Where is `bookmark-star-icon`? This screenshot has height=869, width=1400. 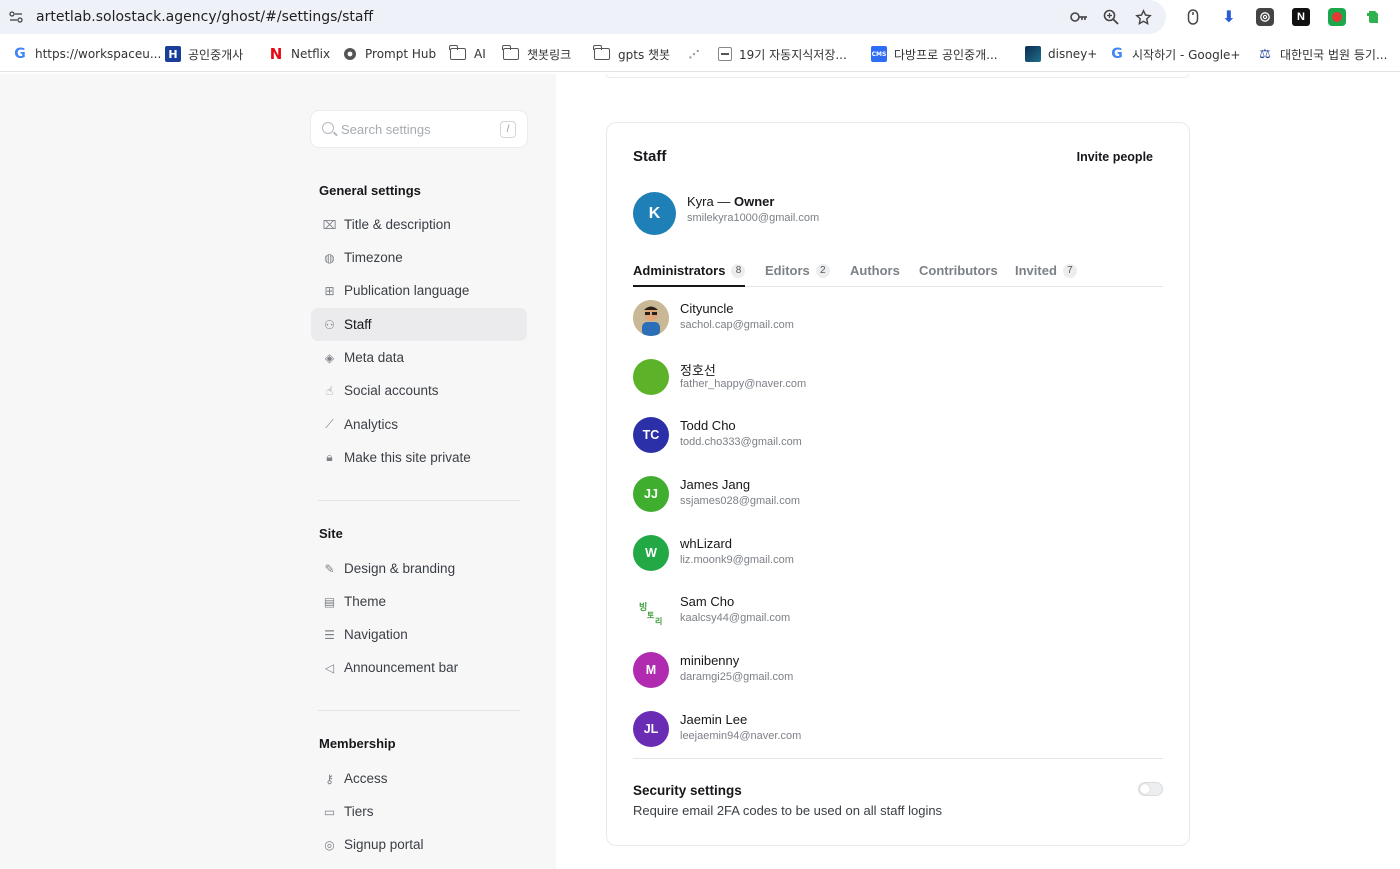 bookmark-star-icon is located at coordinates (1143, 17).